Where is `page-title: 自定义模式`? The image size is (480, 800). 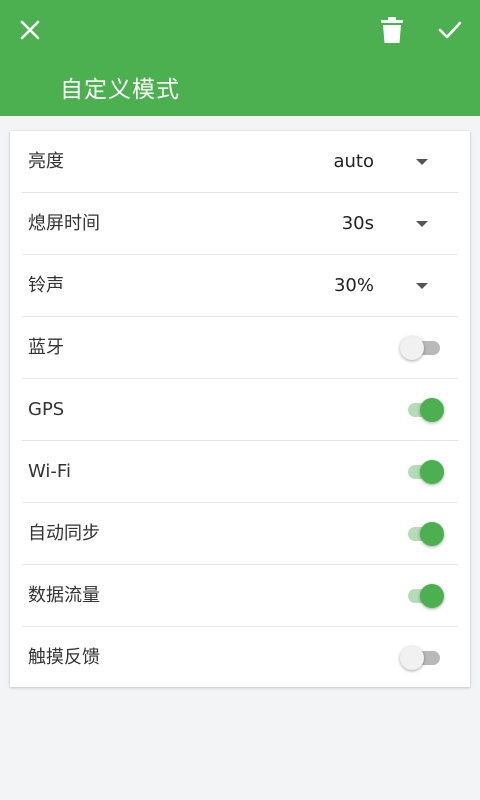 page-title: 自定义模式 is located at coordinates (120, 90).